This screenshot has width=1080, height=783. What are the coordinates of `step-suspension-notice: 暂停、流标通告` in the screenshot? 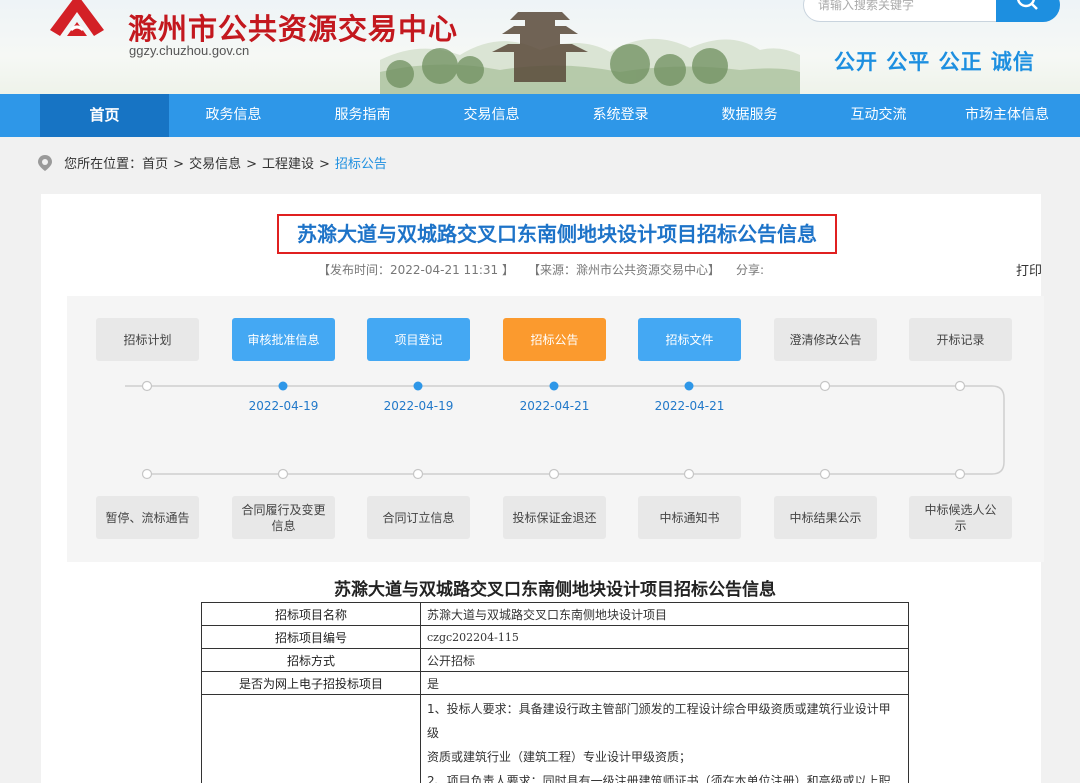 It's located at (147, 517).